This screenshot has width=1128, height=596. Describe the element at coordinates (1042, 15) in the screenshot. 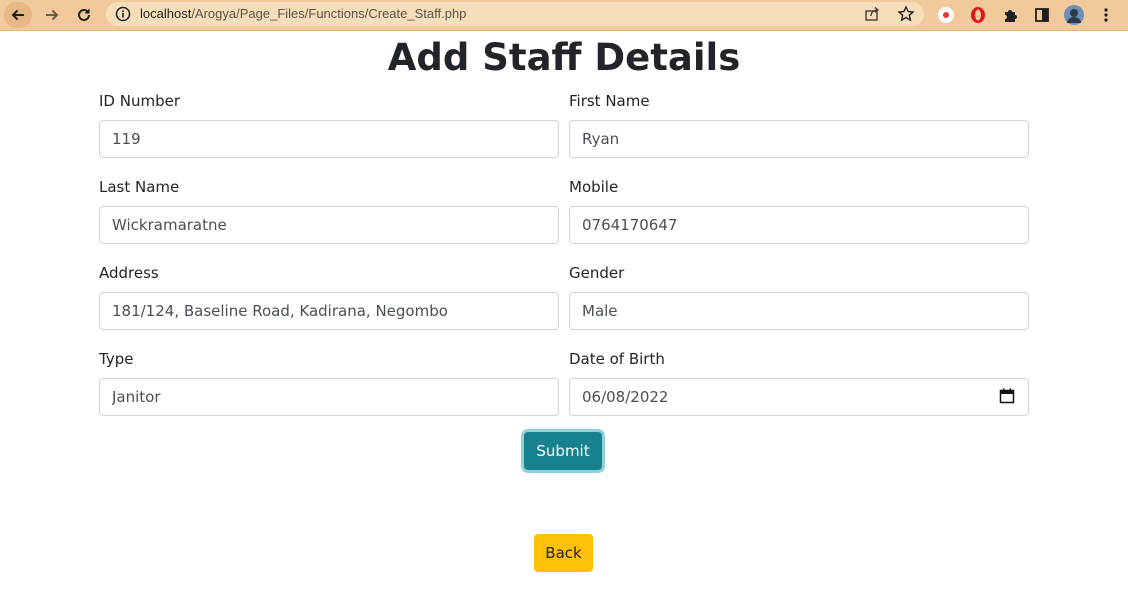

I see `side-panel-icon` at that location.